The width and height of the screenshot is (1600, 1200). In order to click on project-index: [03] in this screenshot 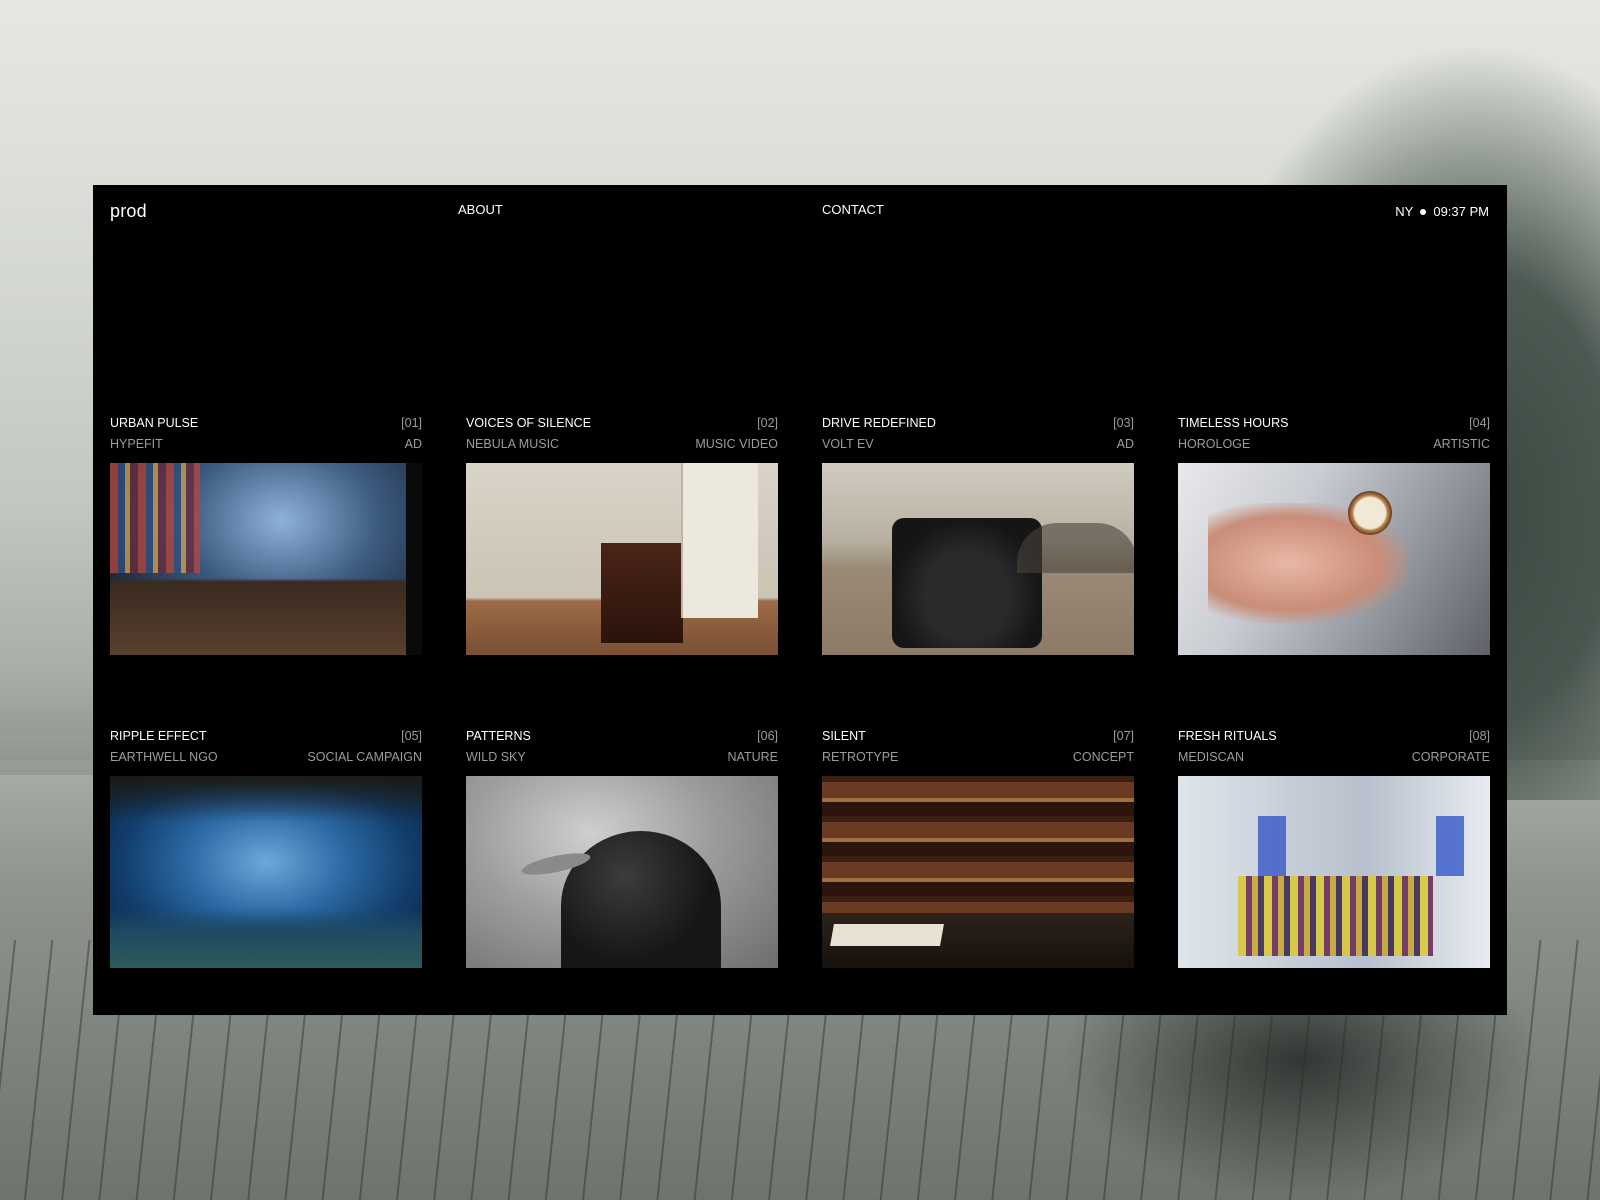, I will do `click(1123, 423)`.